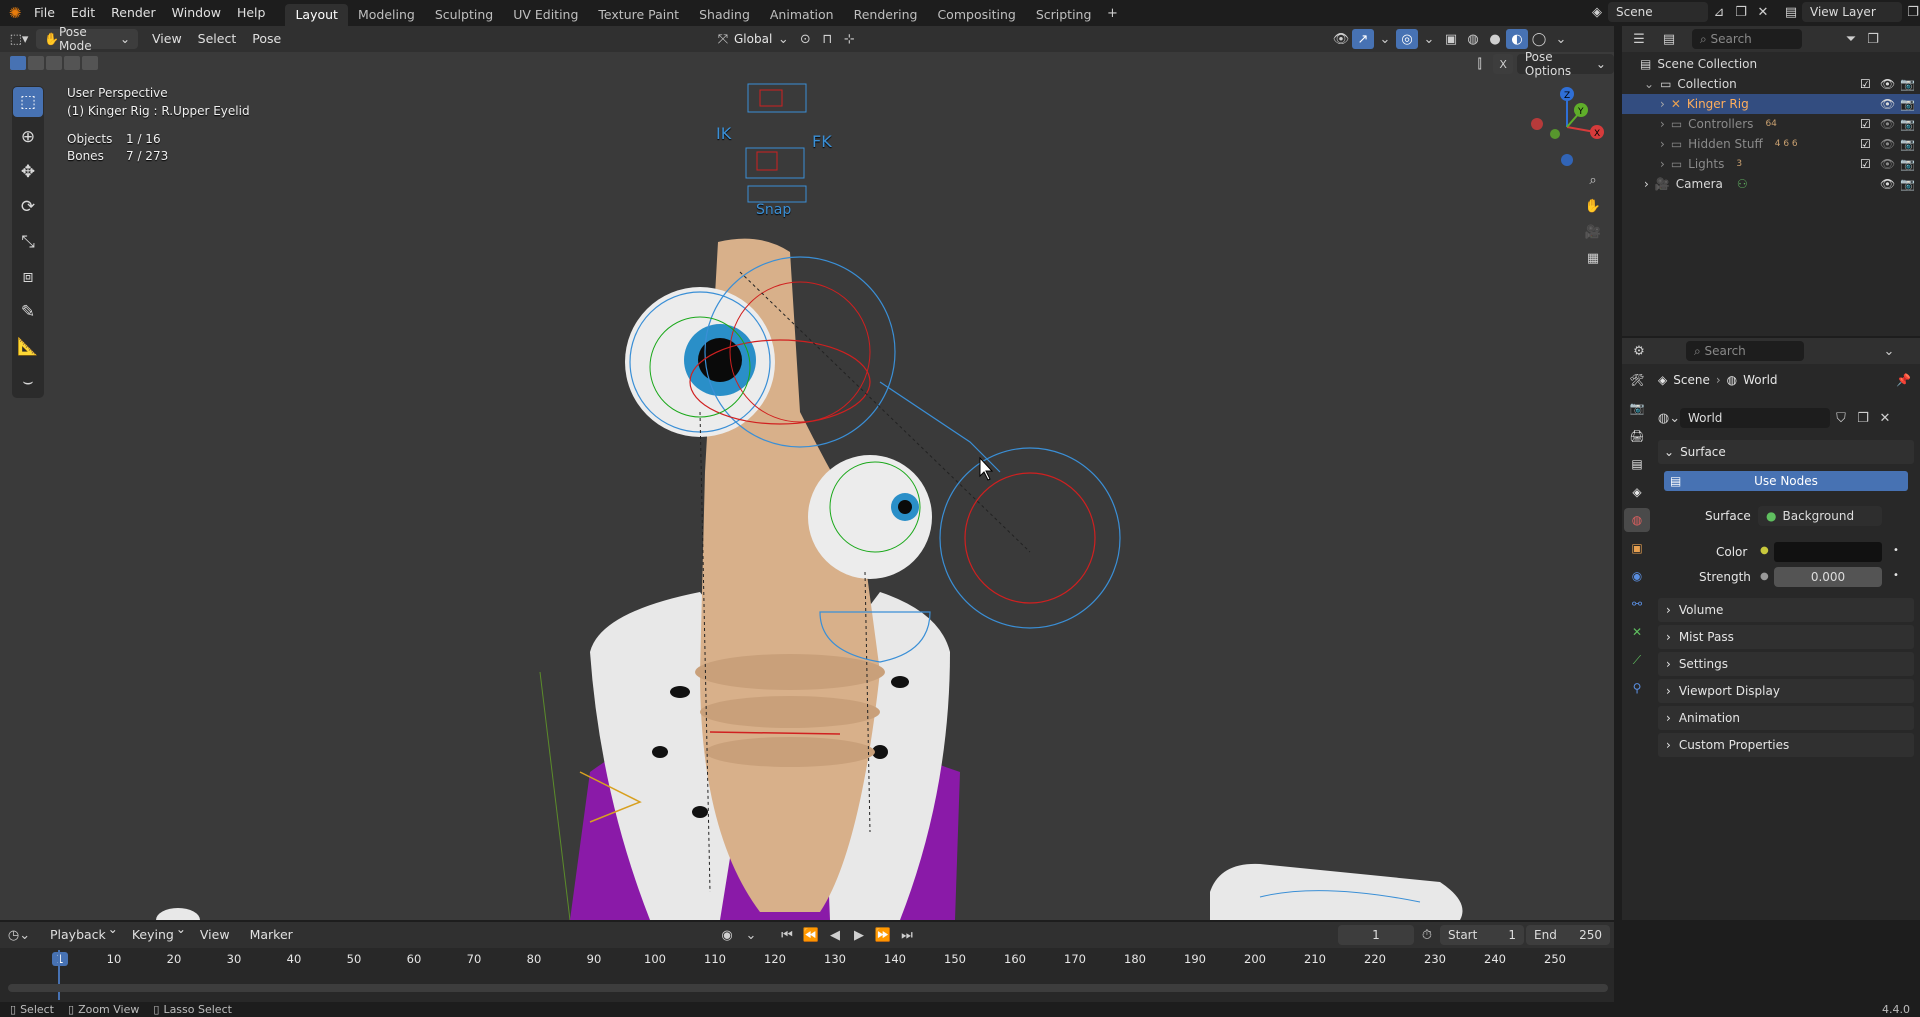 The height and width of the screenshot is (1017, 1920). Describe the element at coordinates (1786, 664) in the screenshot. I see `panel-settings: › Settings` at that location.